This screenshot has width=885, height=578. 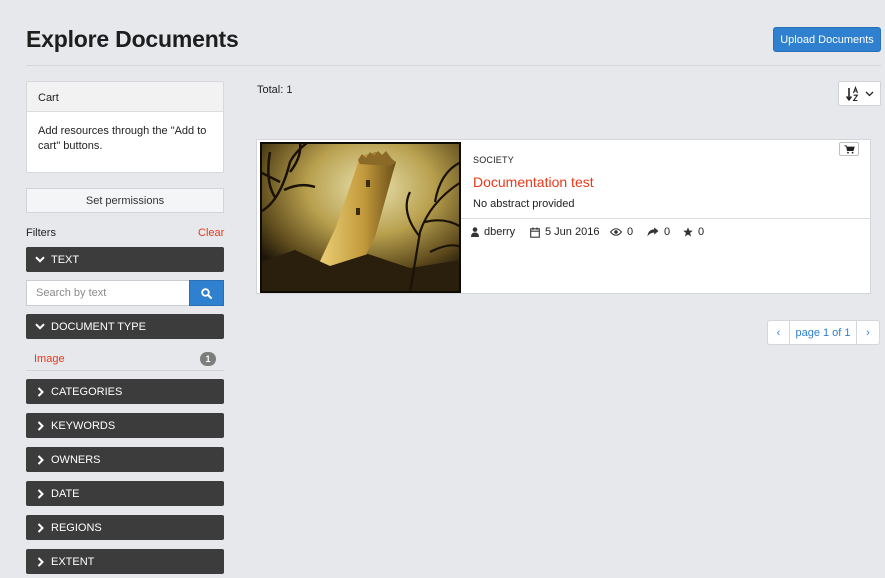 I want to click on sort-dropdown-button, so click(x=859, y=93).